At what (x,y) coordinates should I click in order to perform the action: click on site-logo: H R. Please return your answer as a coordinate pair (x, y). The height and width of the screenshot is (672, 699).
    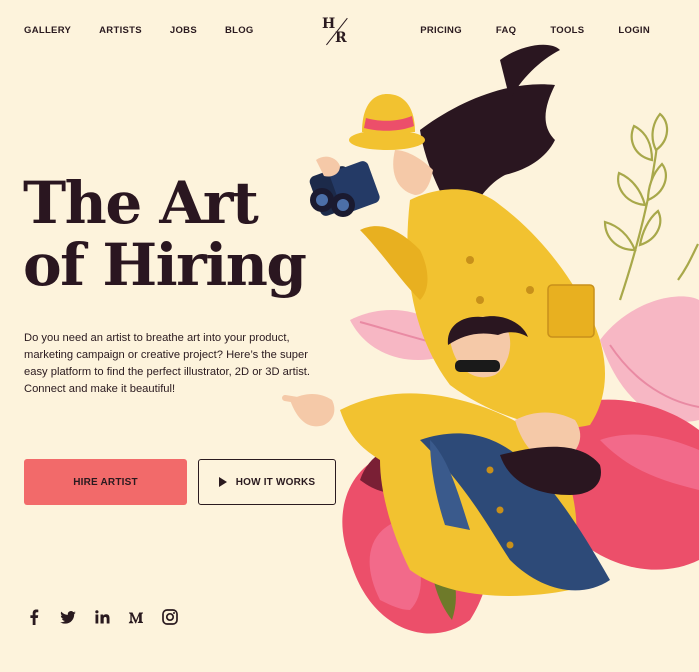
    Looking at the image, I should click on (336, 32).